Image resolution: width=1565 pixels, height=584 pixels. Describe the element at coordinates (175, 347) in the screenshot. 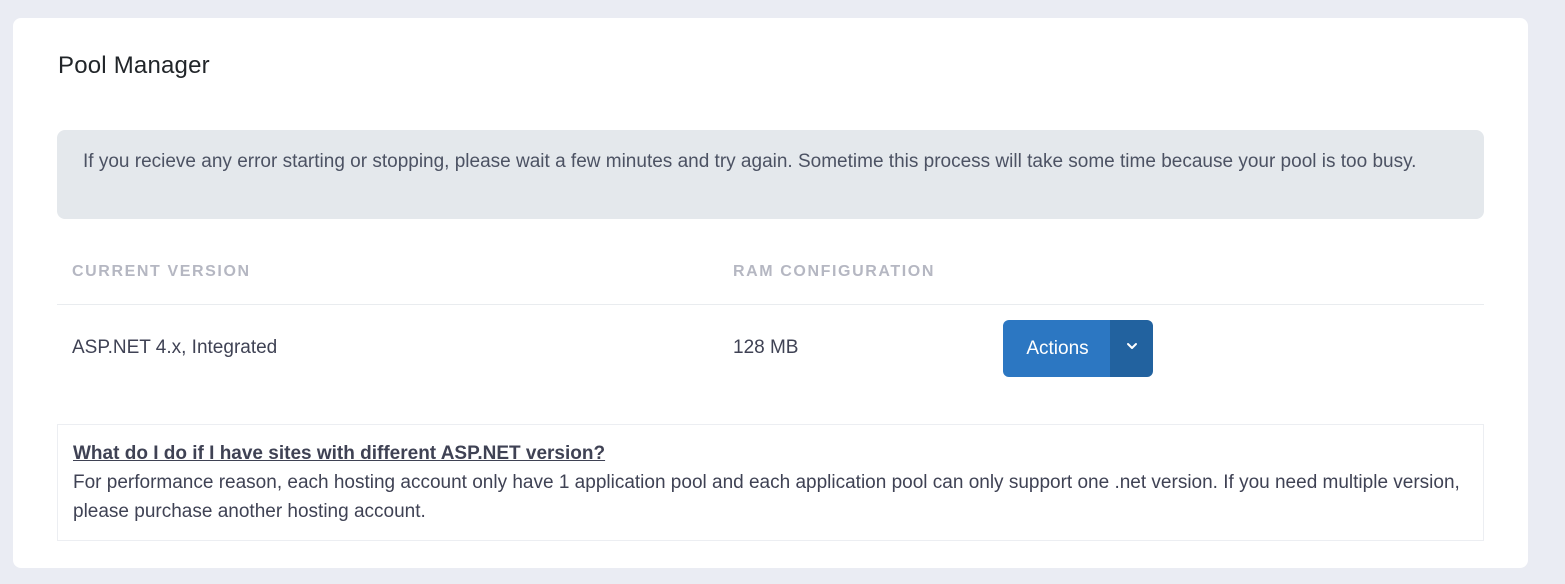

I see `current-version-value: ASP.NET 4.x, Integrated` at that location.